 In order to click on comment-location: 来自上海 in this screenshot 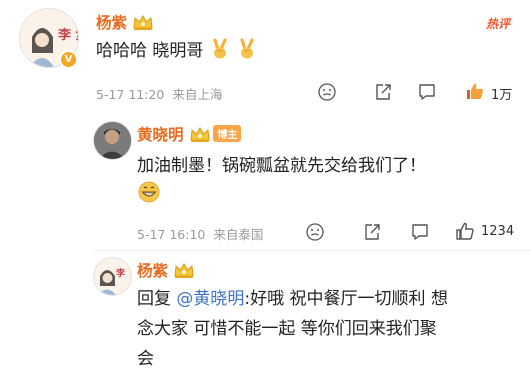, I will do `click(197, 94)`.